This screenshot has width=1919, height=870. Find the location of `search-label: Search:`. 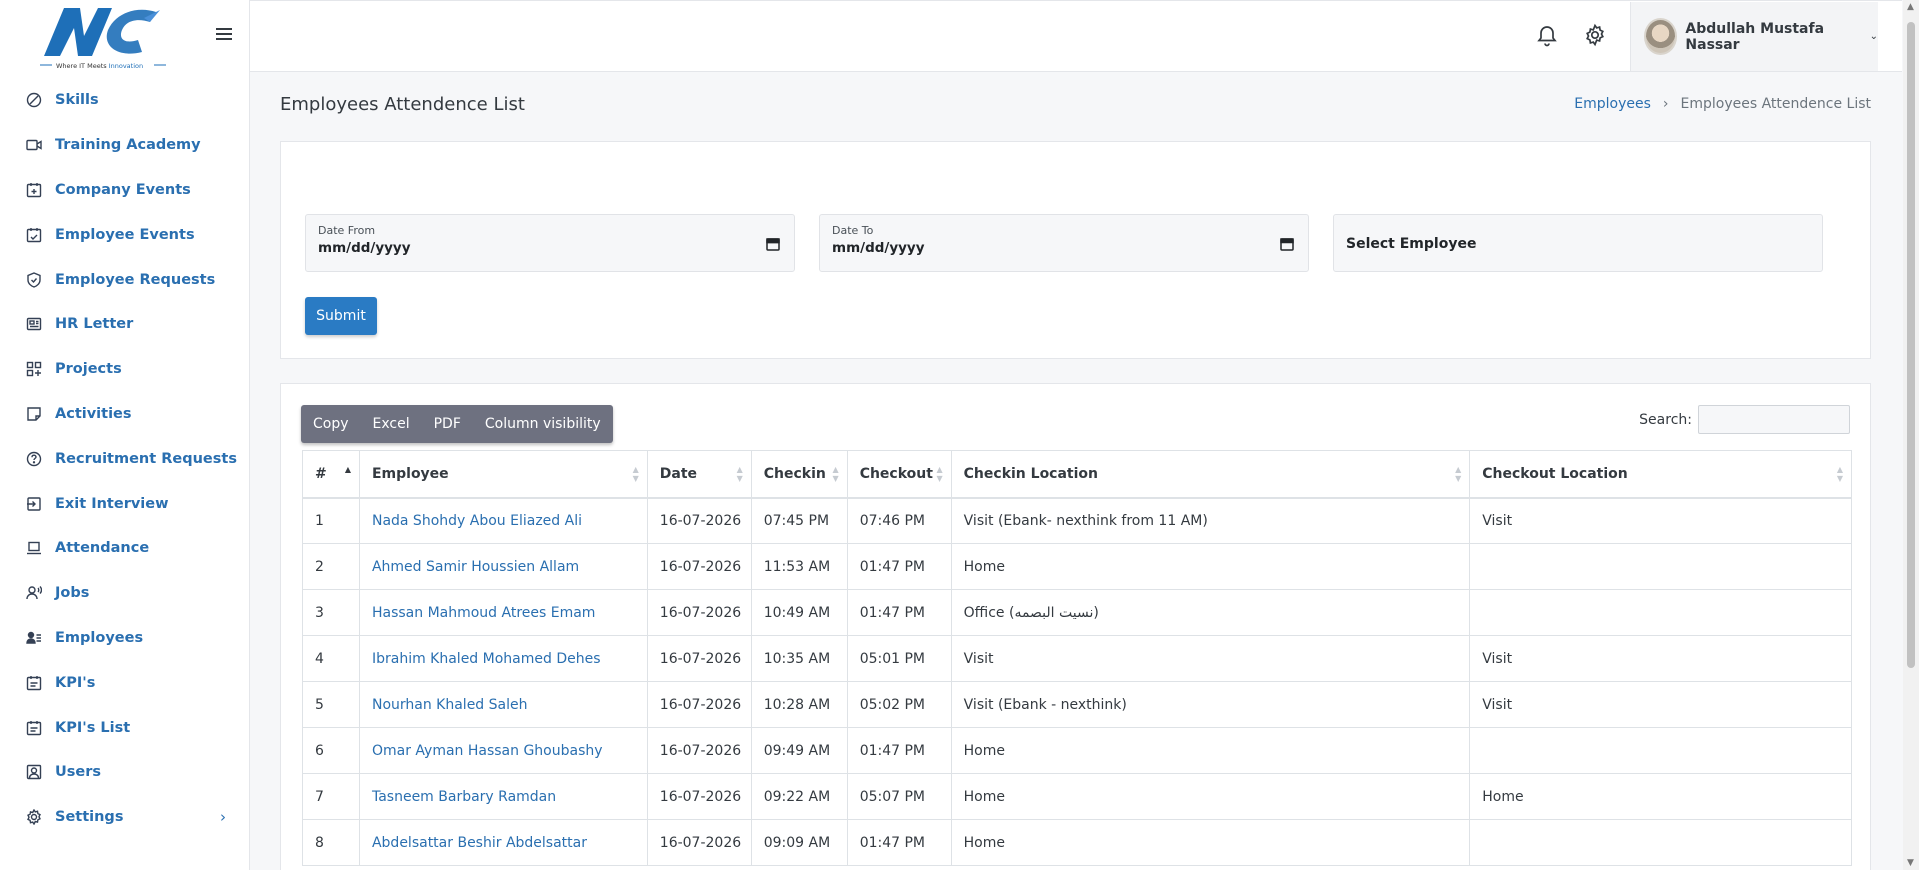

search-label: Search: is located at coordinates (1665, 419).